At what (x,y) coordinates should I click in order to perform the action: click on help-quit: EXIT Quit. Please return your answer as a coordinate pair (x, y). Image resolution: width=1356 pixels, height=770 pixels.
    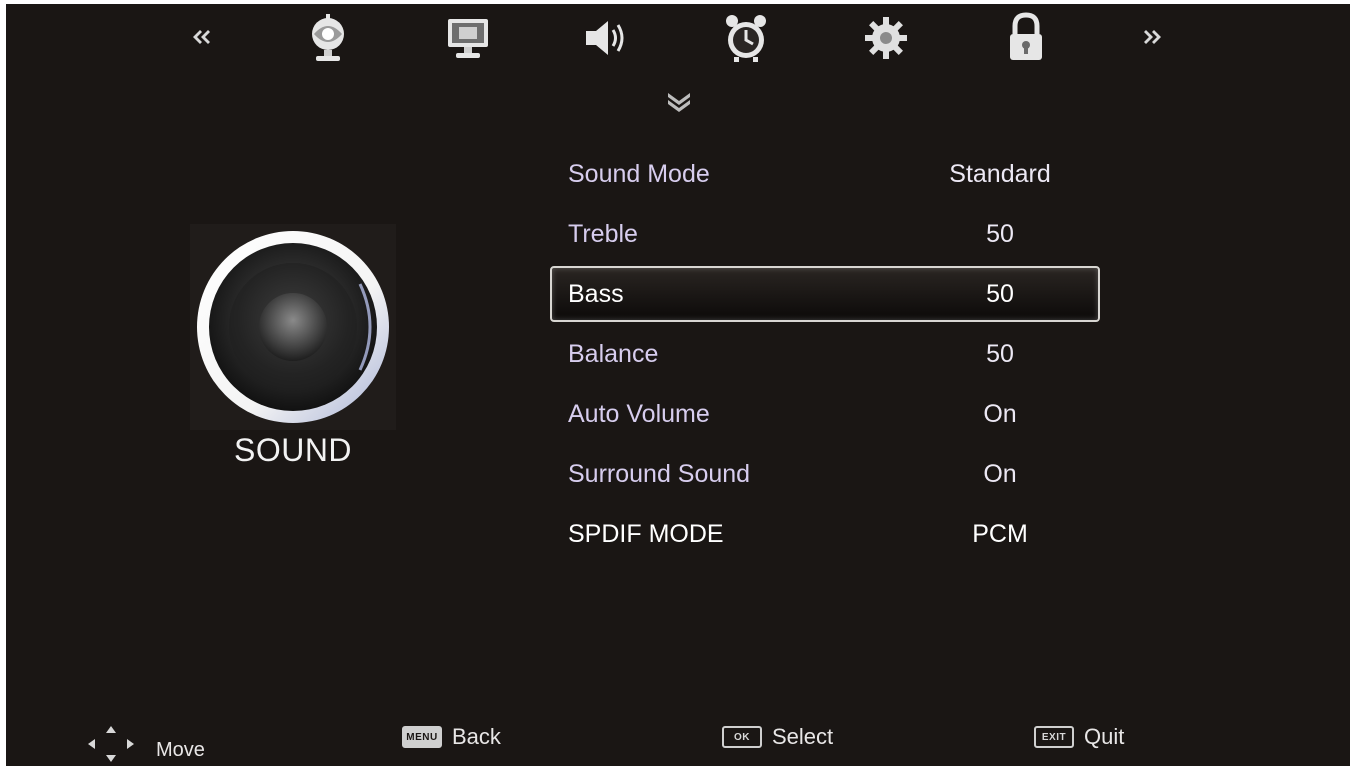
    Looking at the image, I should click on (1079, 737).